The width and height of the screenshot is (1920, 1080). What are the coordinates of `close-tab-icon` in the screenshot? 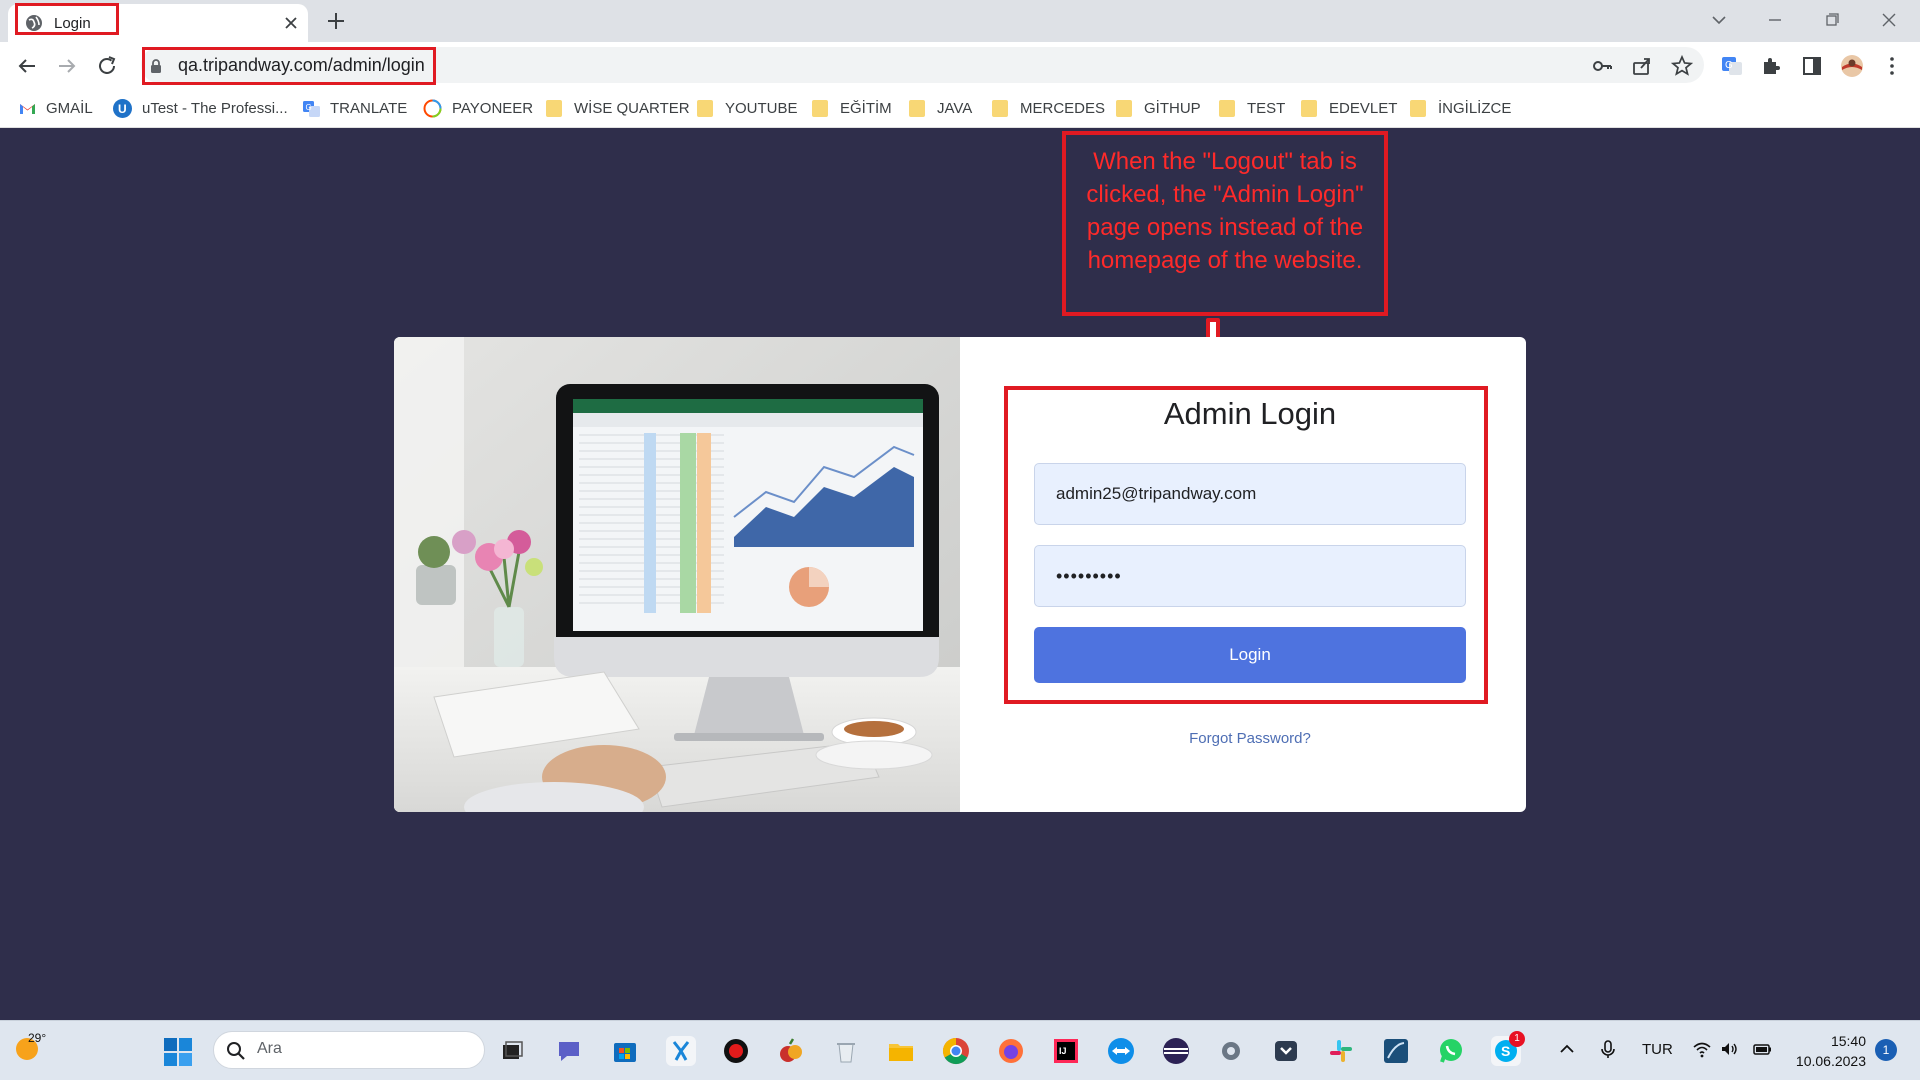 It's located at (291, 23).